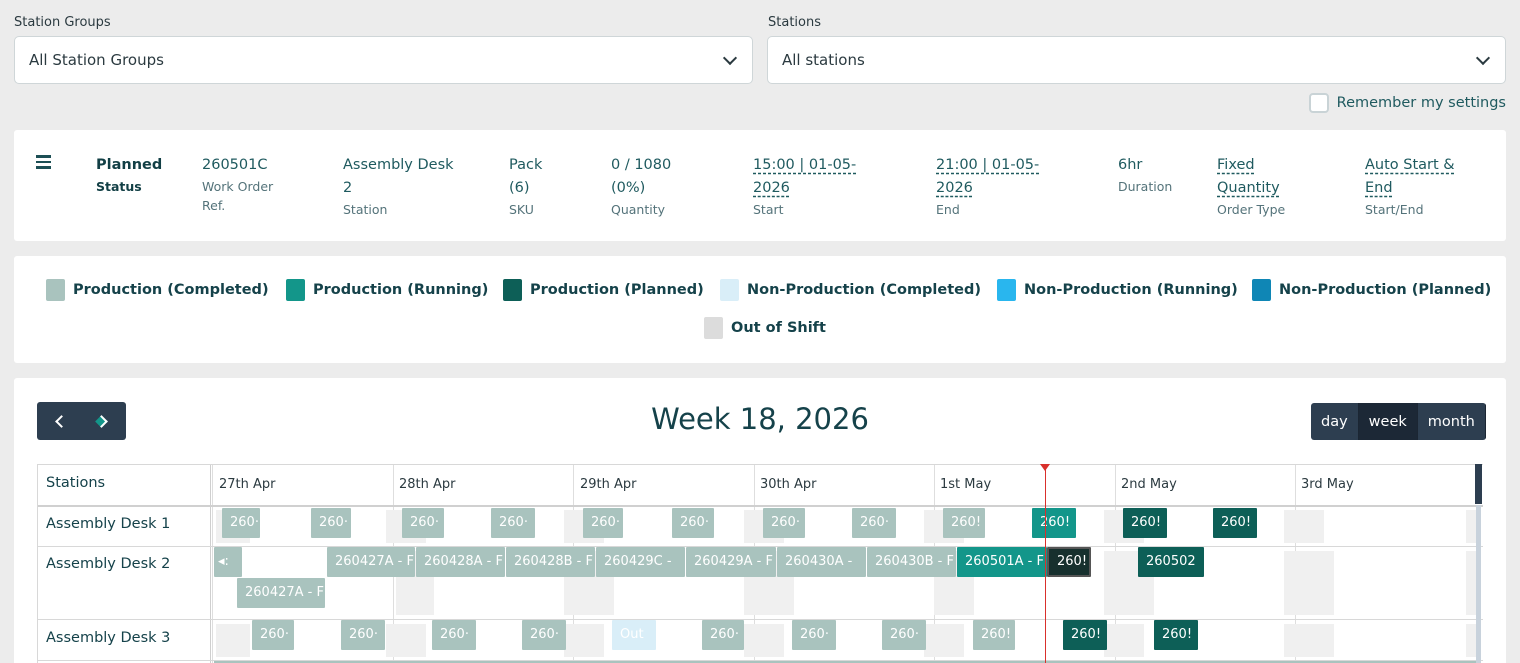 The image size is (1520, 663). What do you see at coordinates (731, 562) in the screenshot?
I see `order-block: 260429A - F` at bounding box center [731, 562].